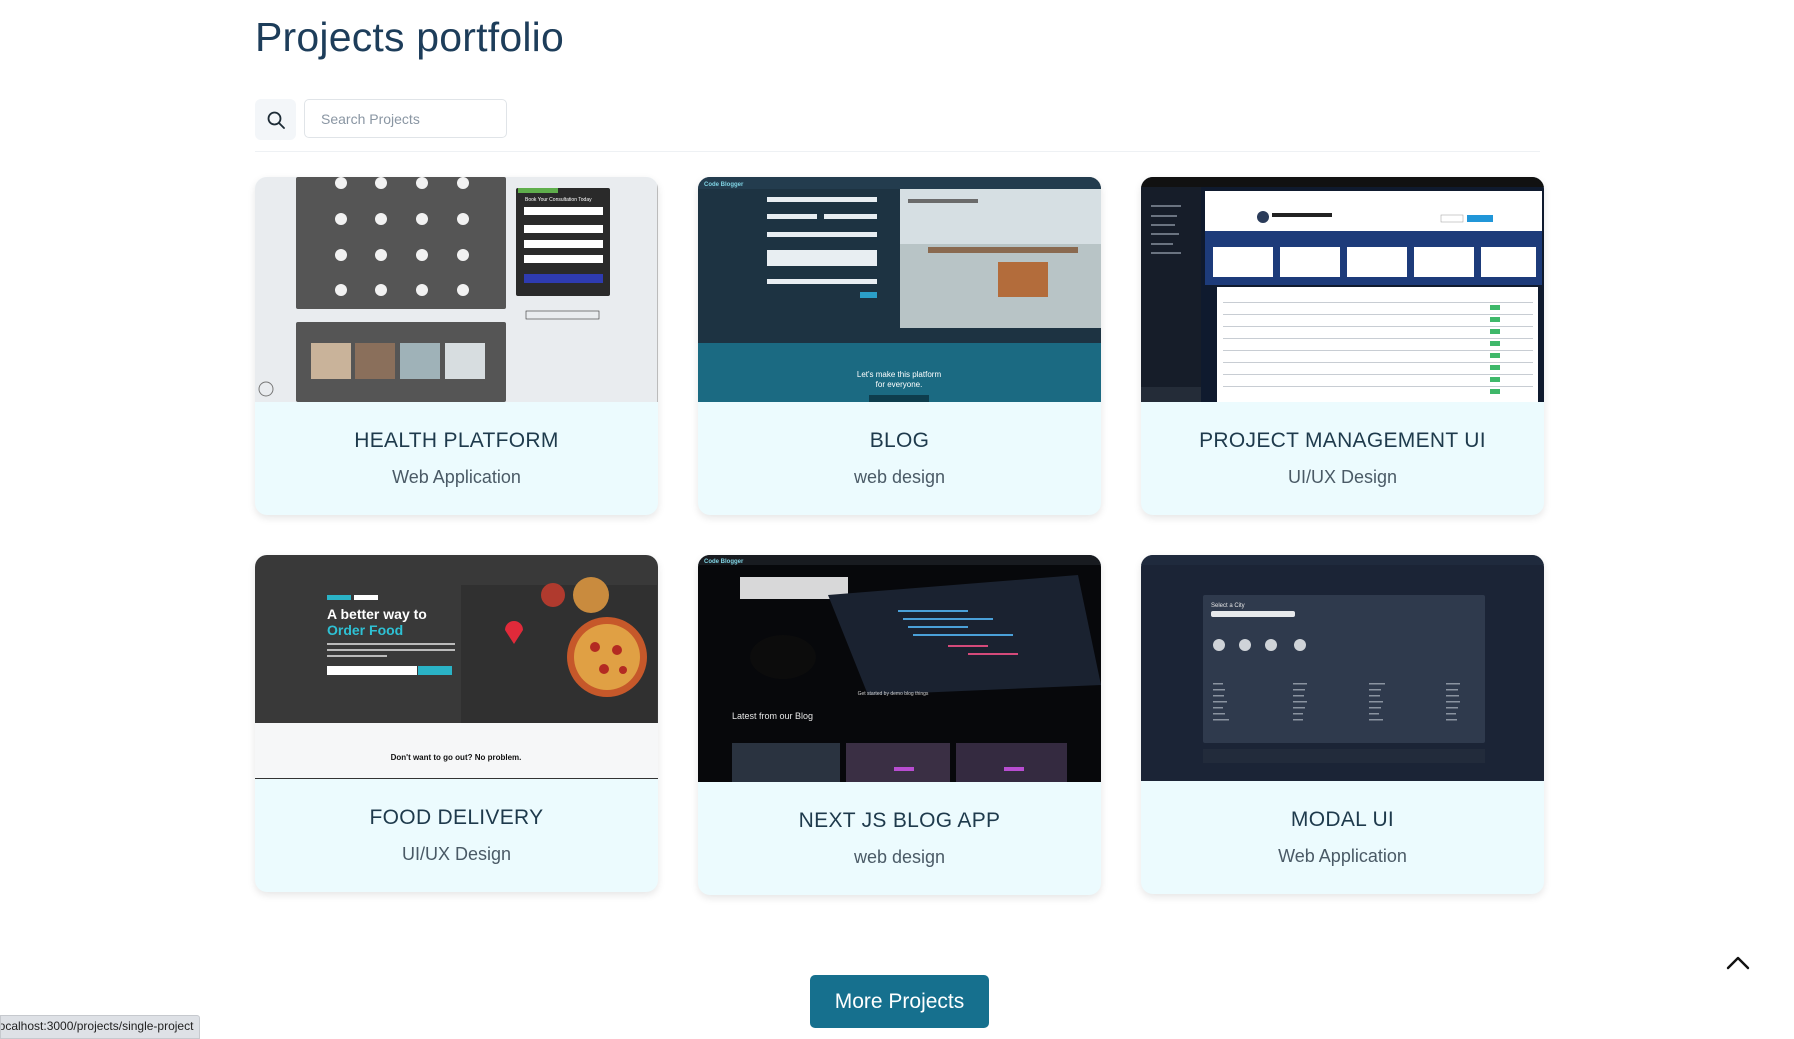 The width and height of the screenshot is (1794, 1039). I want to click on project-thumbnail: Select a City, so click(1342, 668).